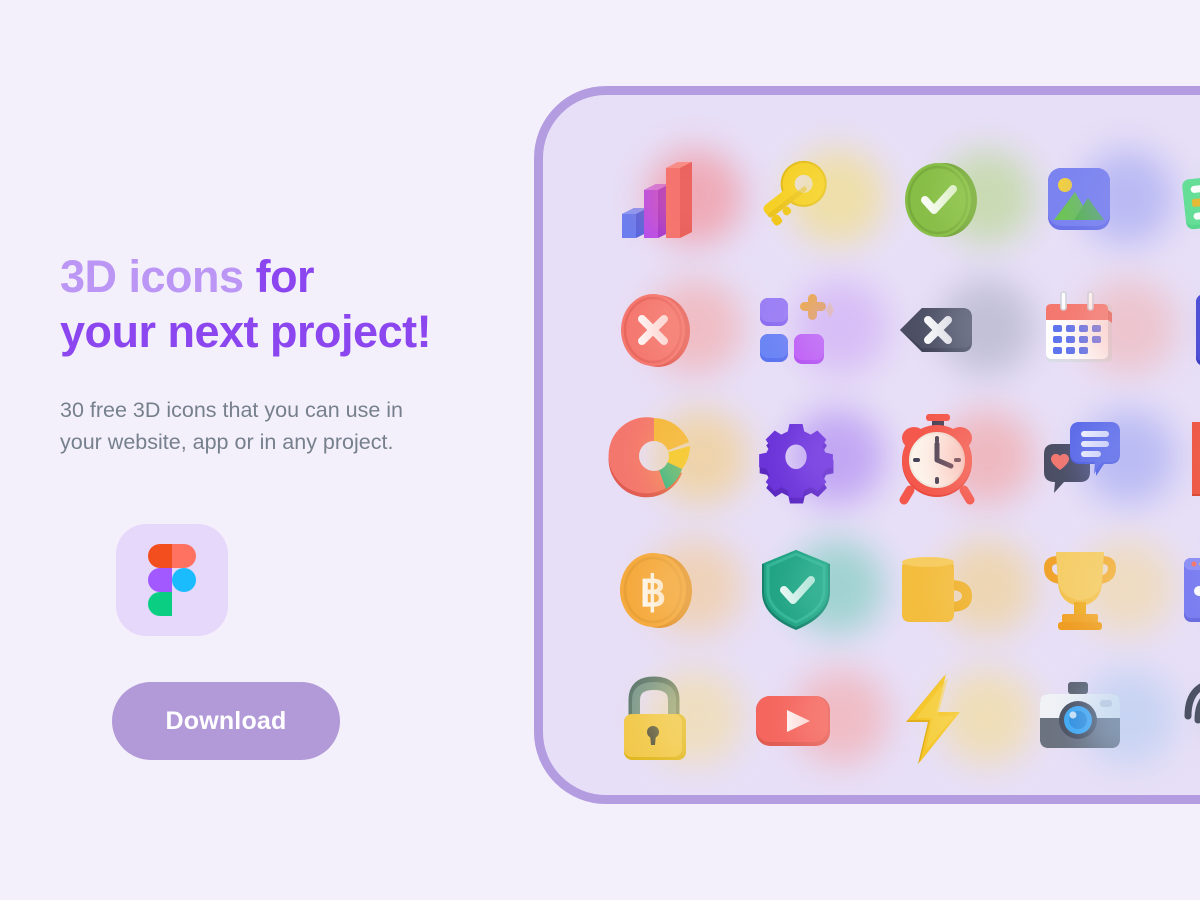 Image resolution: width=1200 pixels, height=900 pixels. Describe the element at coordinates (1178, 200) in the screenshot. I see `icon-cell-credit-card` at that location.